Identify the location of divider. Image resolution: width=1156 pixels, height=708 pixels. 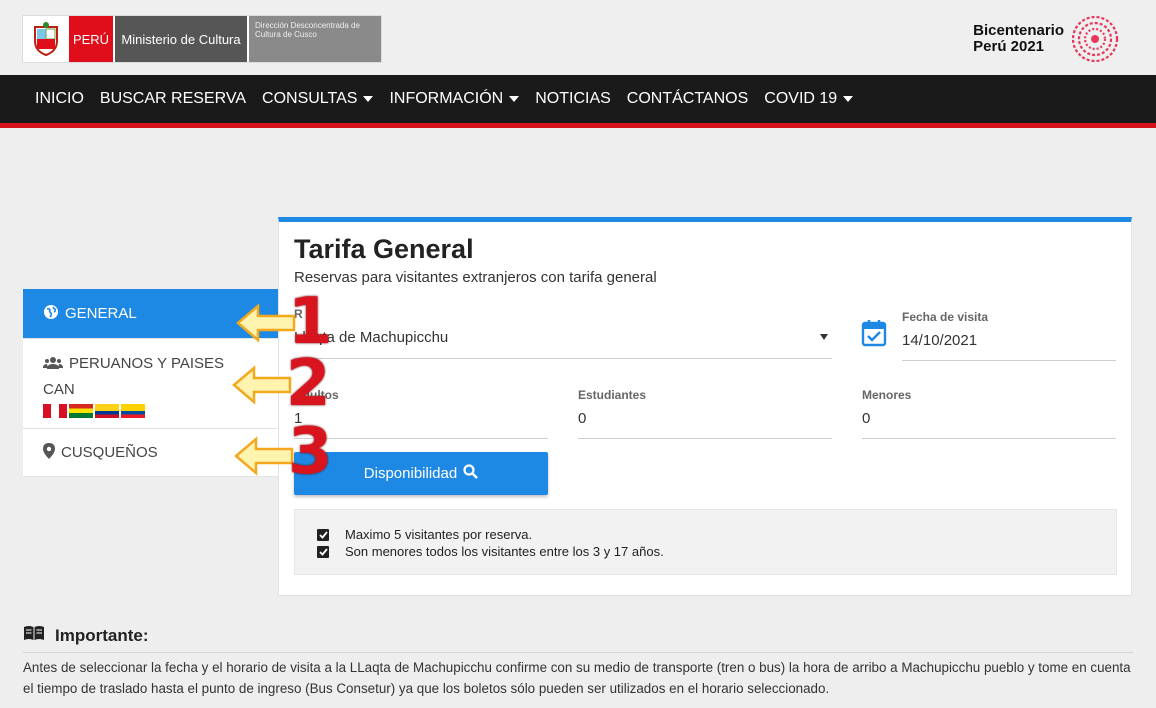
(578, 652).